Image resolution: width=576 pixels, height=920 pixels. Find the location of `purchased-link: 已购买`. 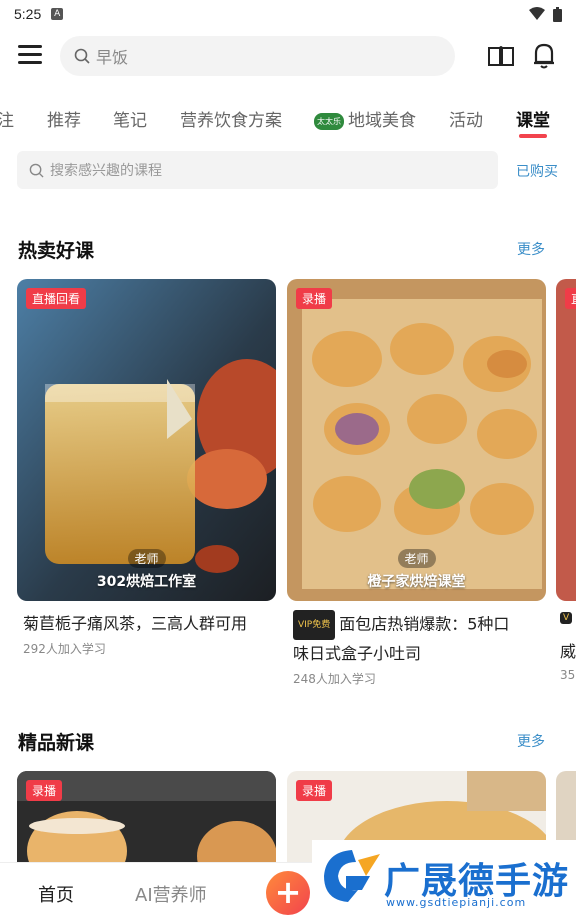

purchased-link: 已购买 is located at coordinates (537, 171).